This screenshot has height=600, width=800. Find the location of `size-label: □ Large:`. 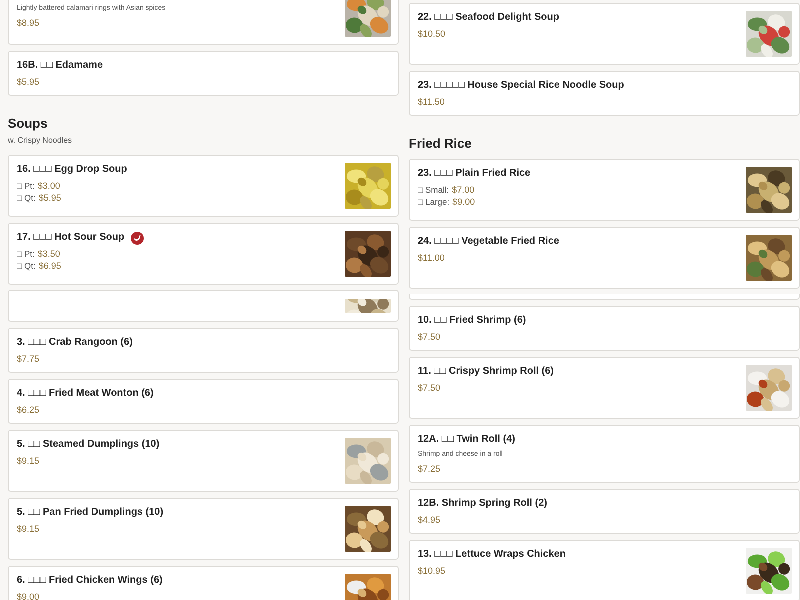

size-label: □ Large: is located at coordinates (434, 202).